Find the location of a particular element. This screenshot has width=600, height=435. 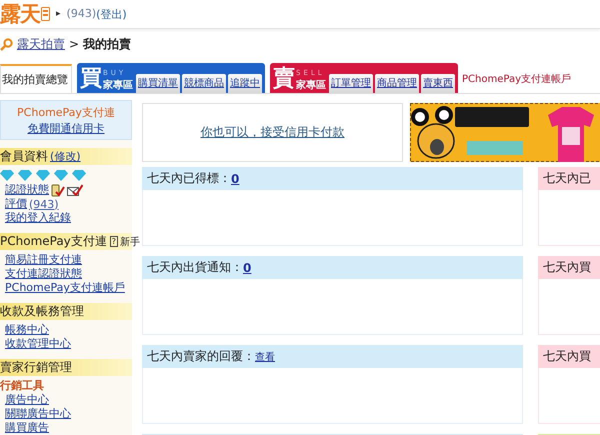

help-link: 新手 is located at coordinates (130, 241).